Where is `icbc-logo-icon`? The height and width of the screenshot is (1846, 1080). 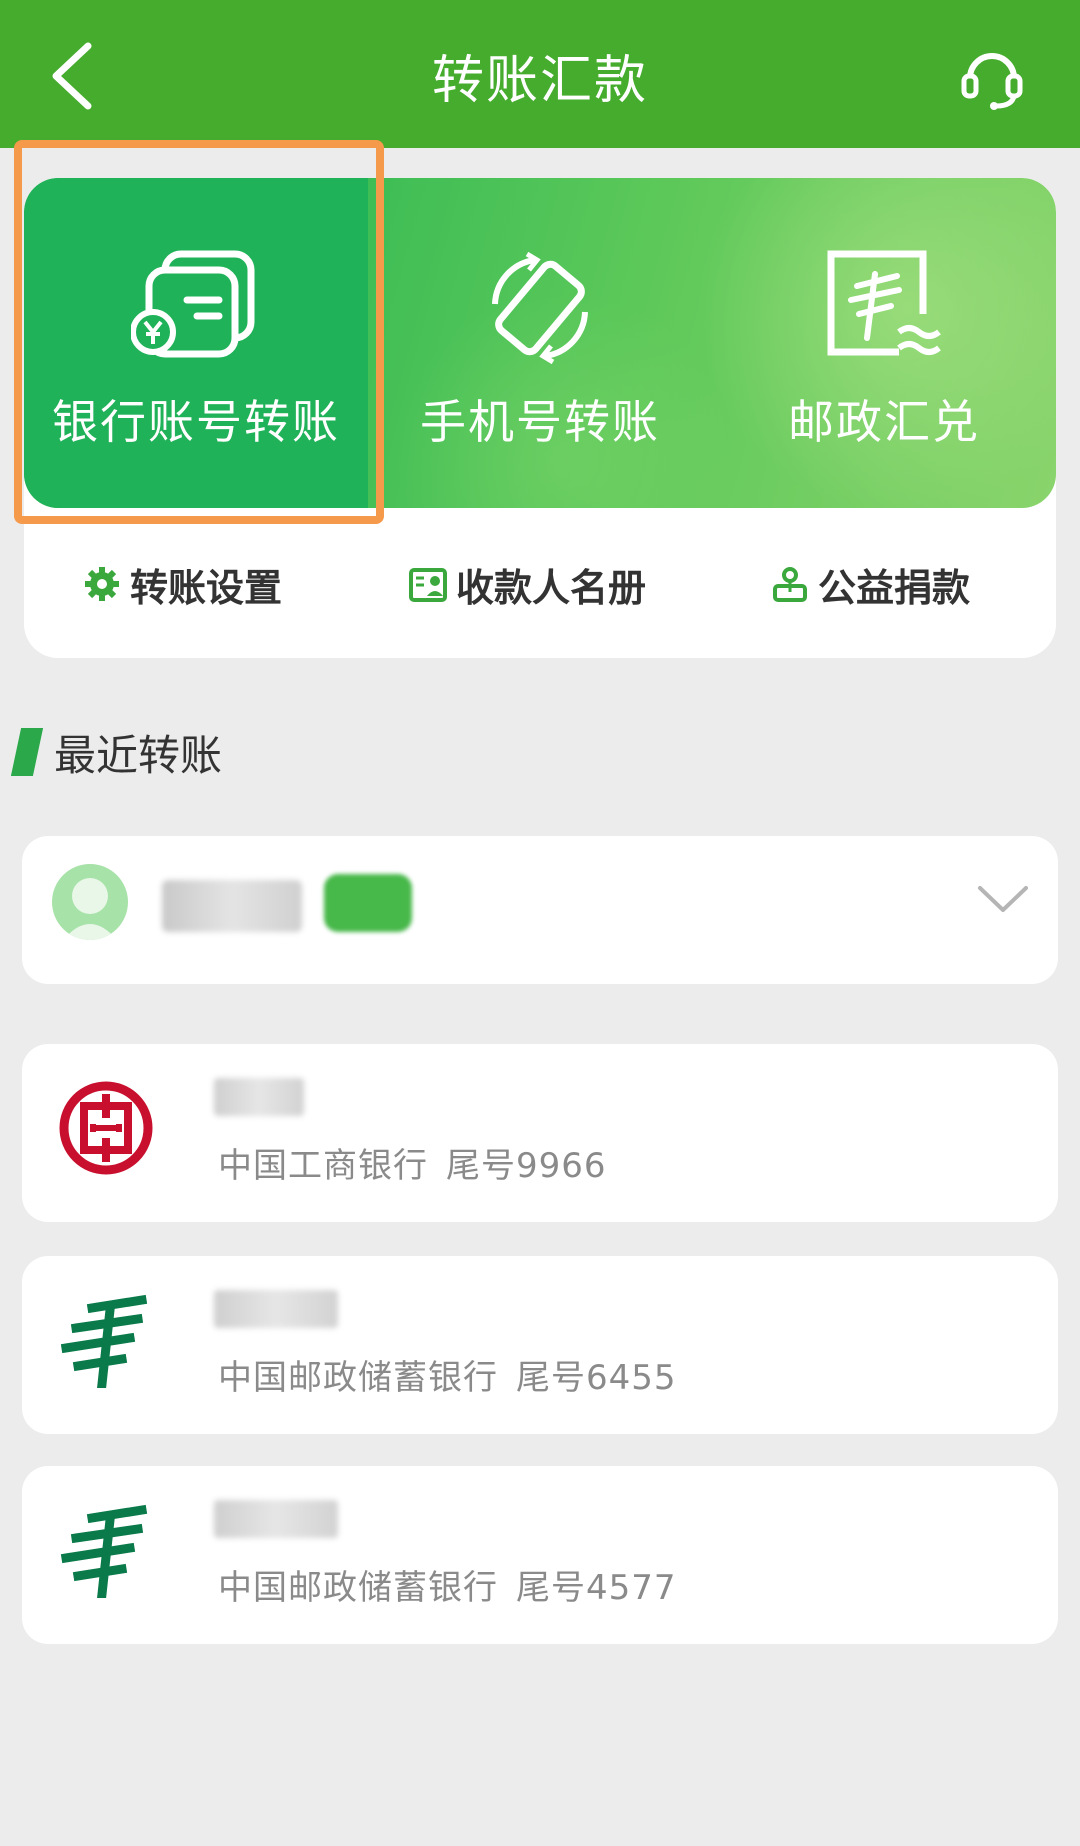 icbc-logo-icon is located at coordinates (106, 1128).